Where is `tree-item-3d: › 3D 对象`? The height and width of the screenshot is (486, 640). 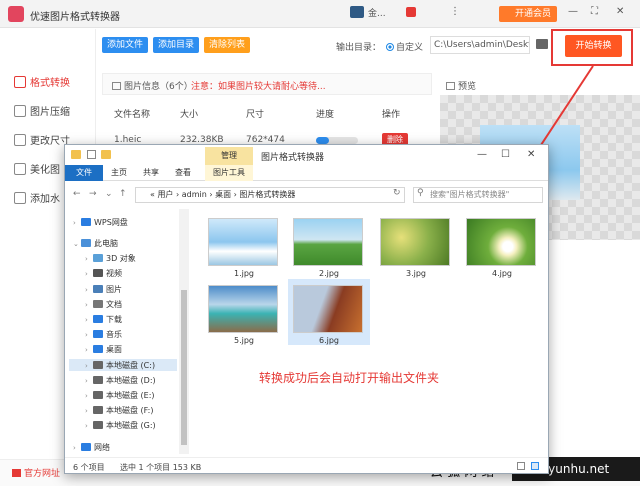
tree-item-3d: › 3D 对象 is located at coordinates (110, 258).